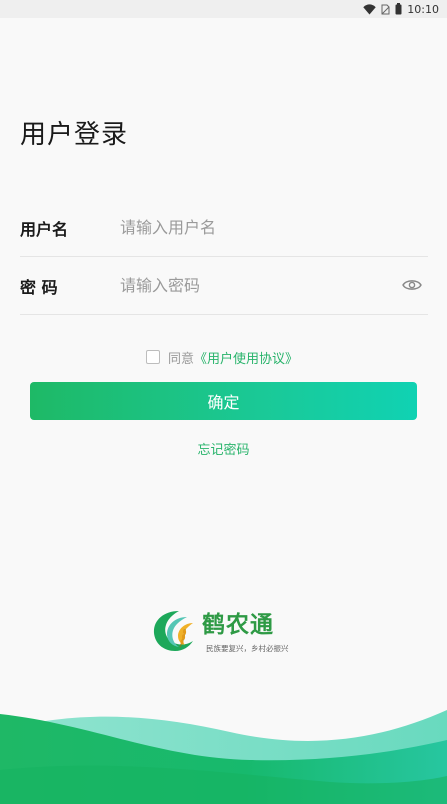 The width and height of the screenshot is (447, 804). What do you see at coordinates (223, 757) in the screenshot?
I see `bottom-waves-decoration` at bounding box center [223, 757].